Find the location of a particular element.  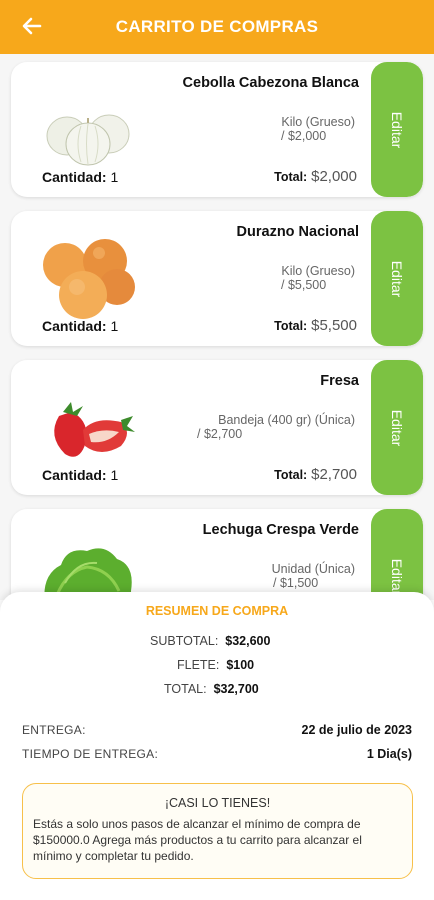

page-title: CARRITO DE COMPRAS is located at coordinates (217, 26).